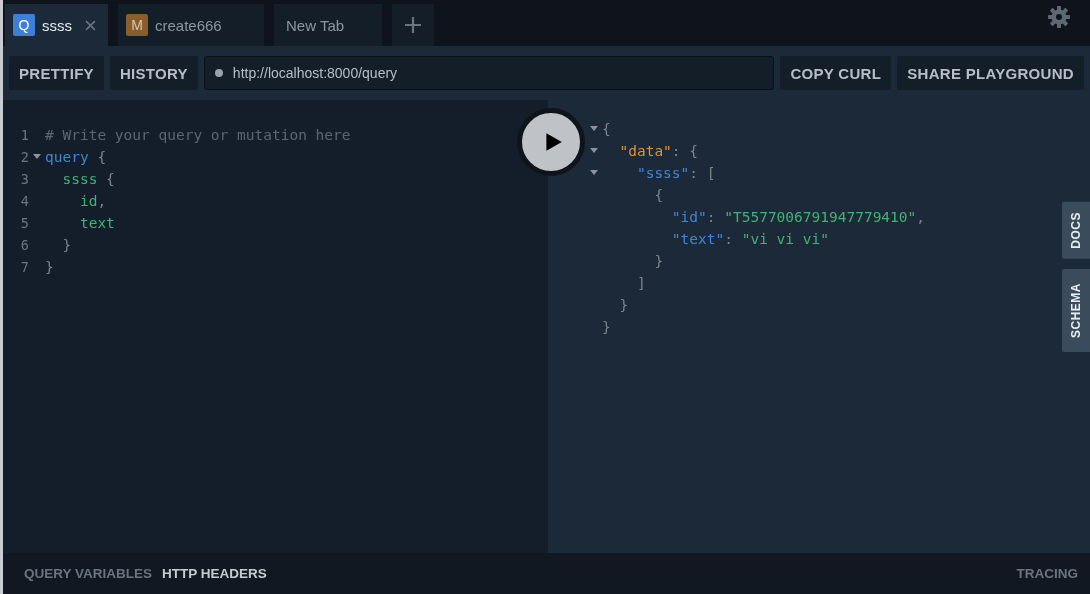 Image resolution: width=1090 pixels, height=594 pixels. What do you see at coordinates (214, 573) in the screenshot?
I see `bottom-tab: HTTP HEADERS` at bounding box center [214, 573].